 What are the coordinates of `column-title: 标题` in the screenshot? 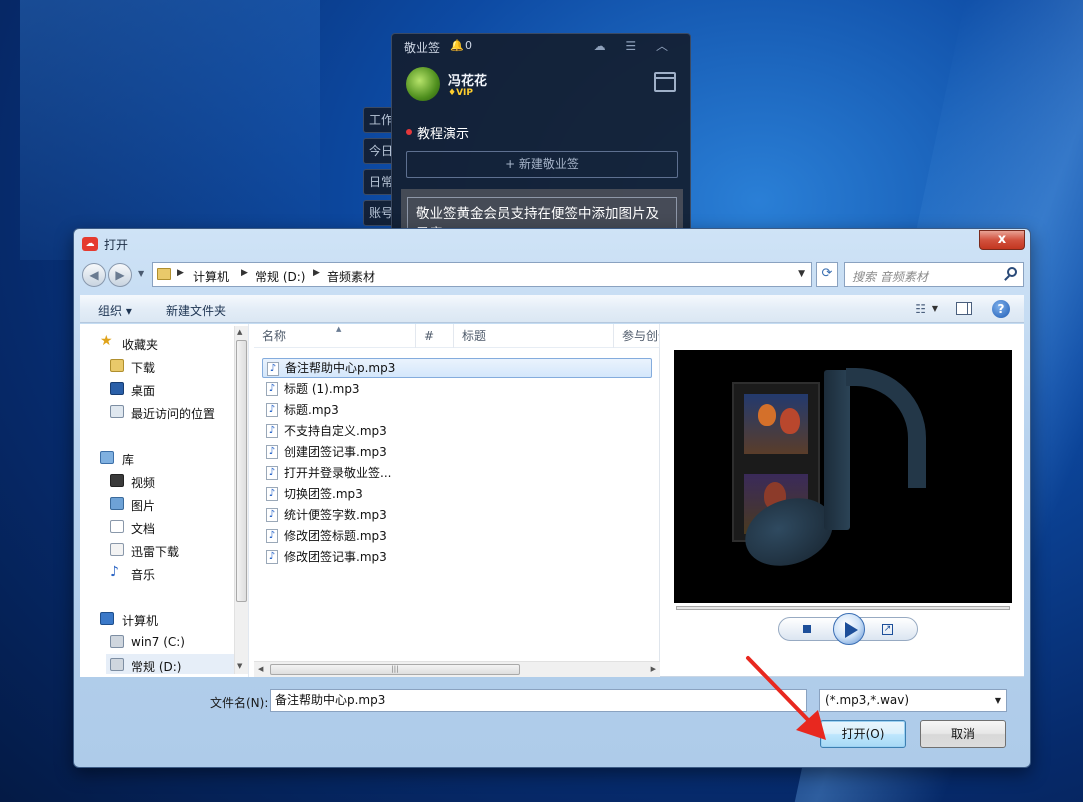 It's located at (534, 336).